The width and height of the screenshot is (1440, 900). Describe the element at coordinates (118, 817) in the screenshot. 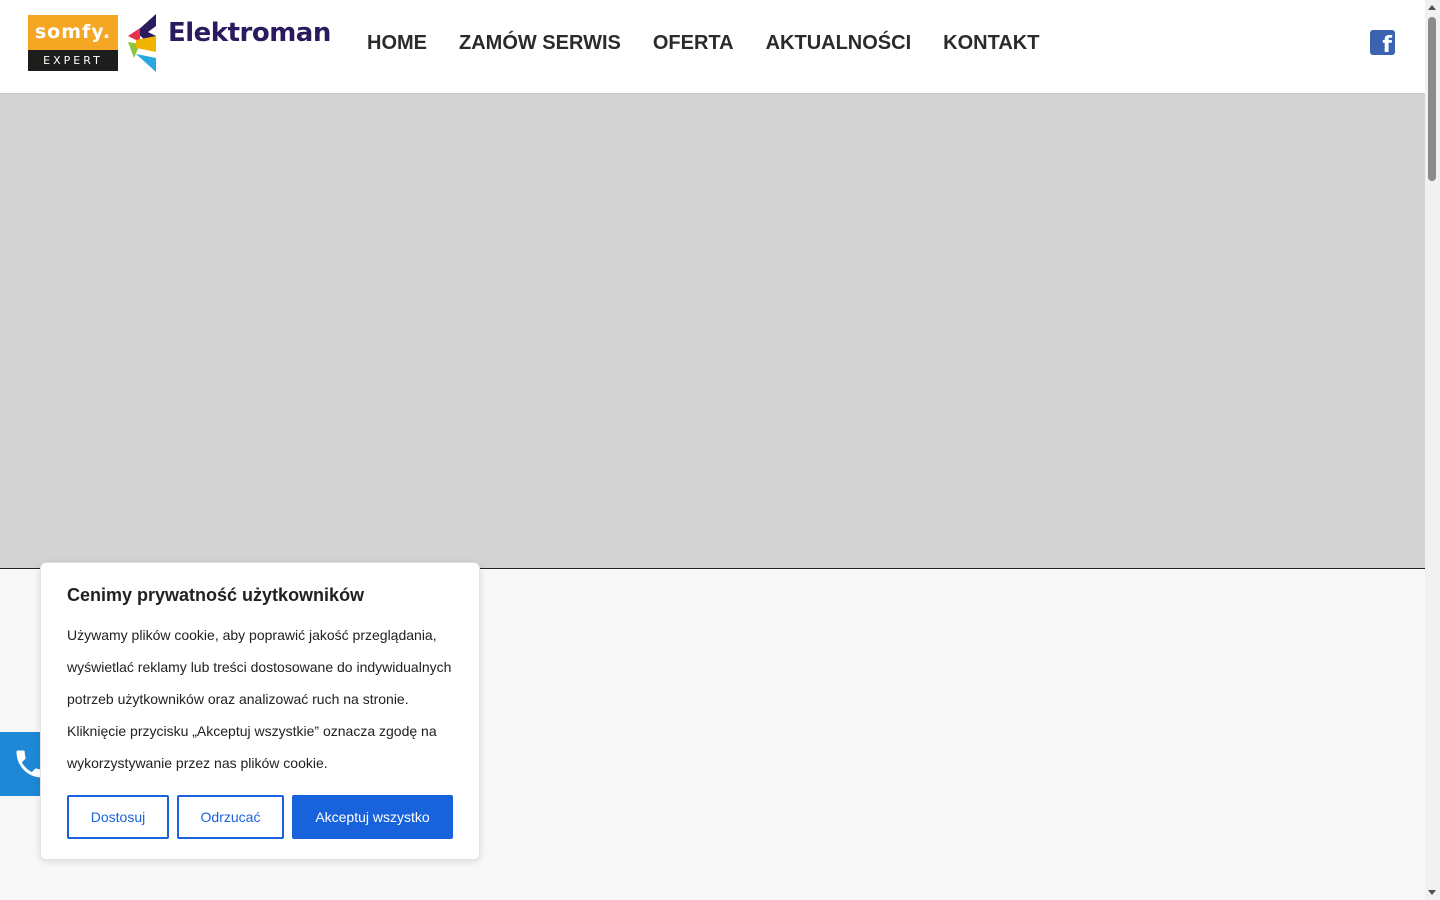

I see `customize-button: Dostosuj` at that location.